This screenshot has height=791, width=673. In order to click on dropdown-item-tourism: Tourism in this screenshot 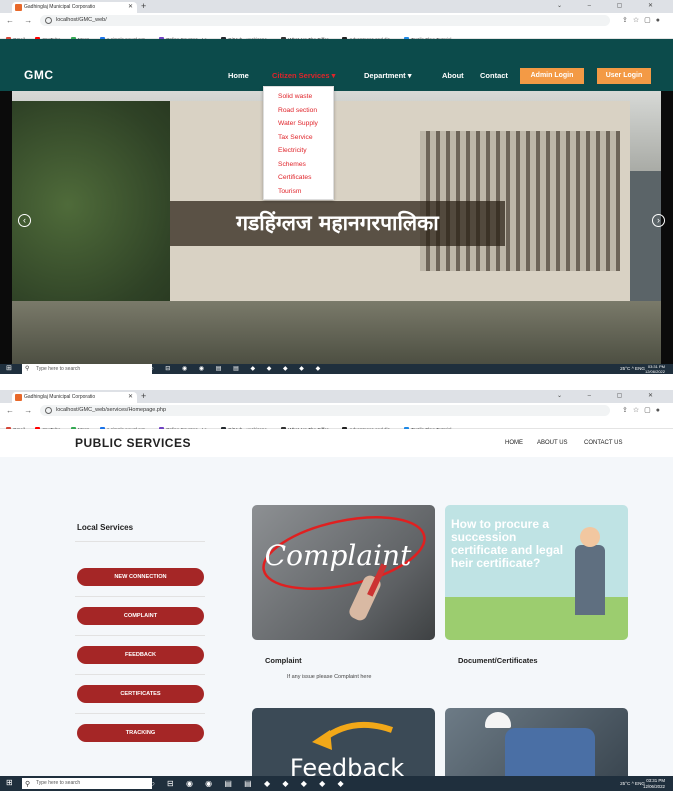, I will do `click(298, 192)`.